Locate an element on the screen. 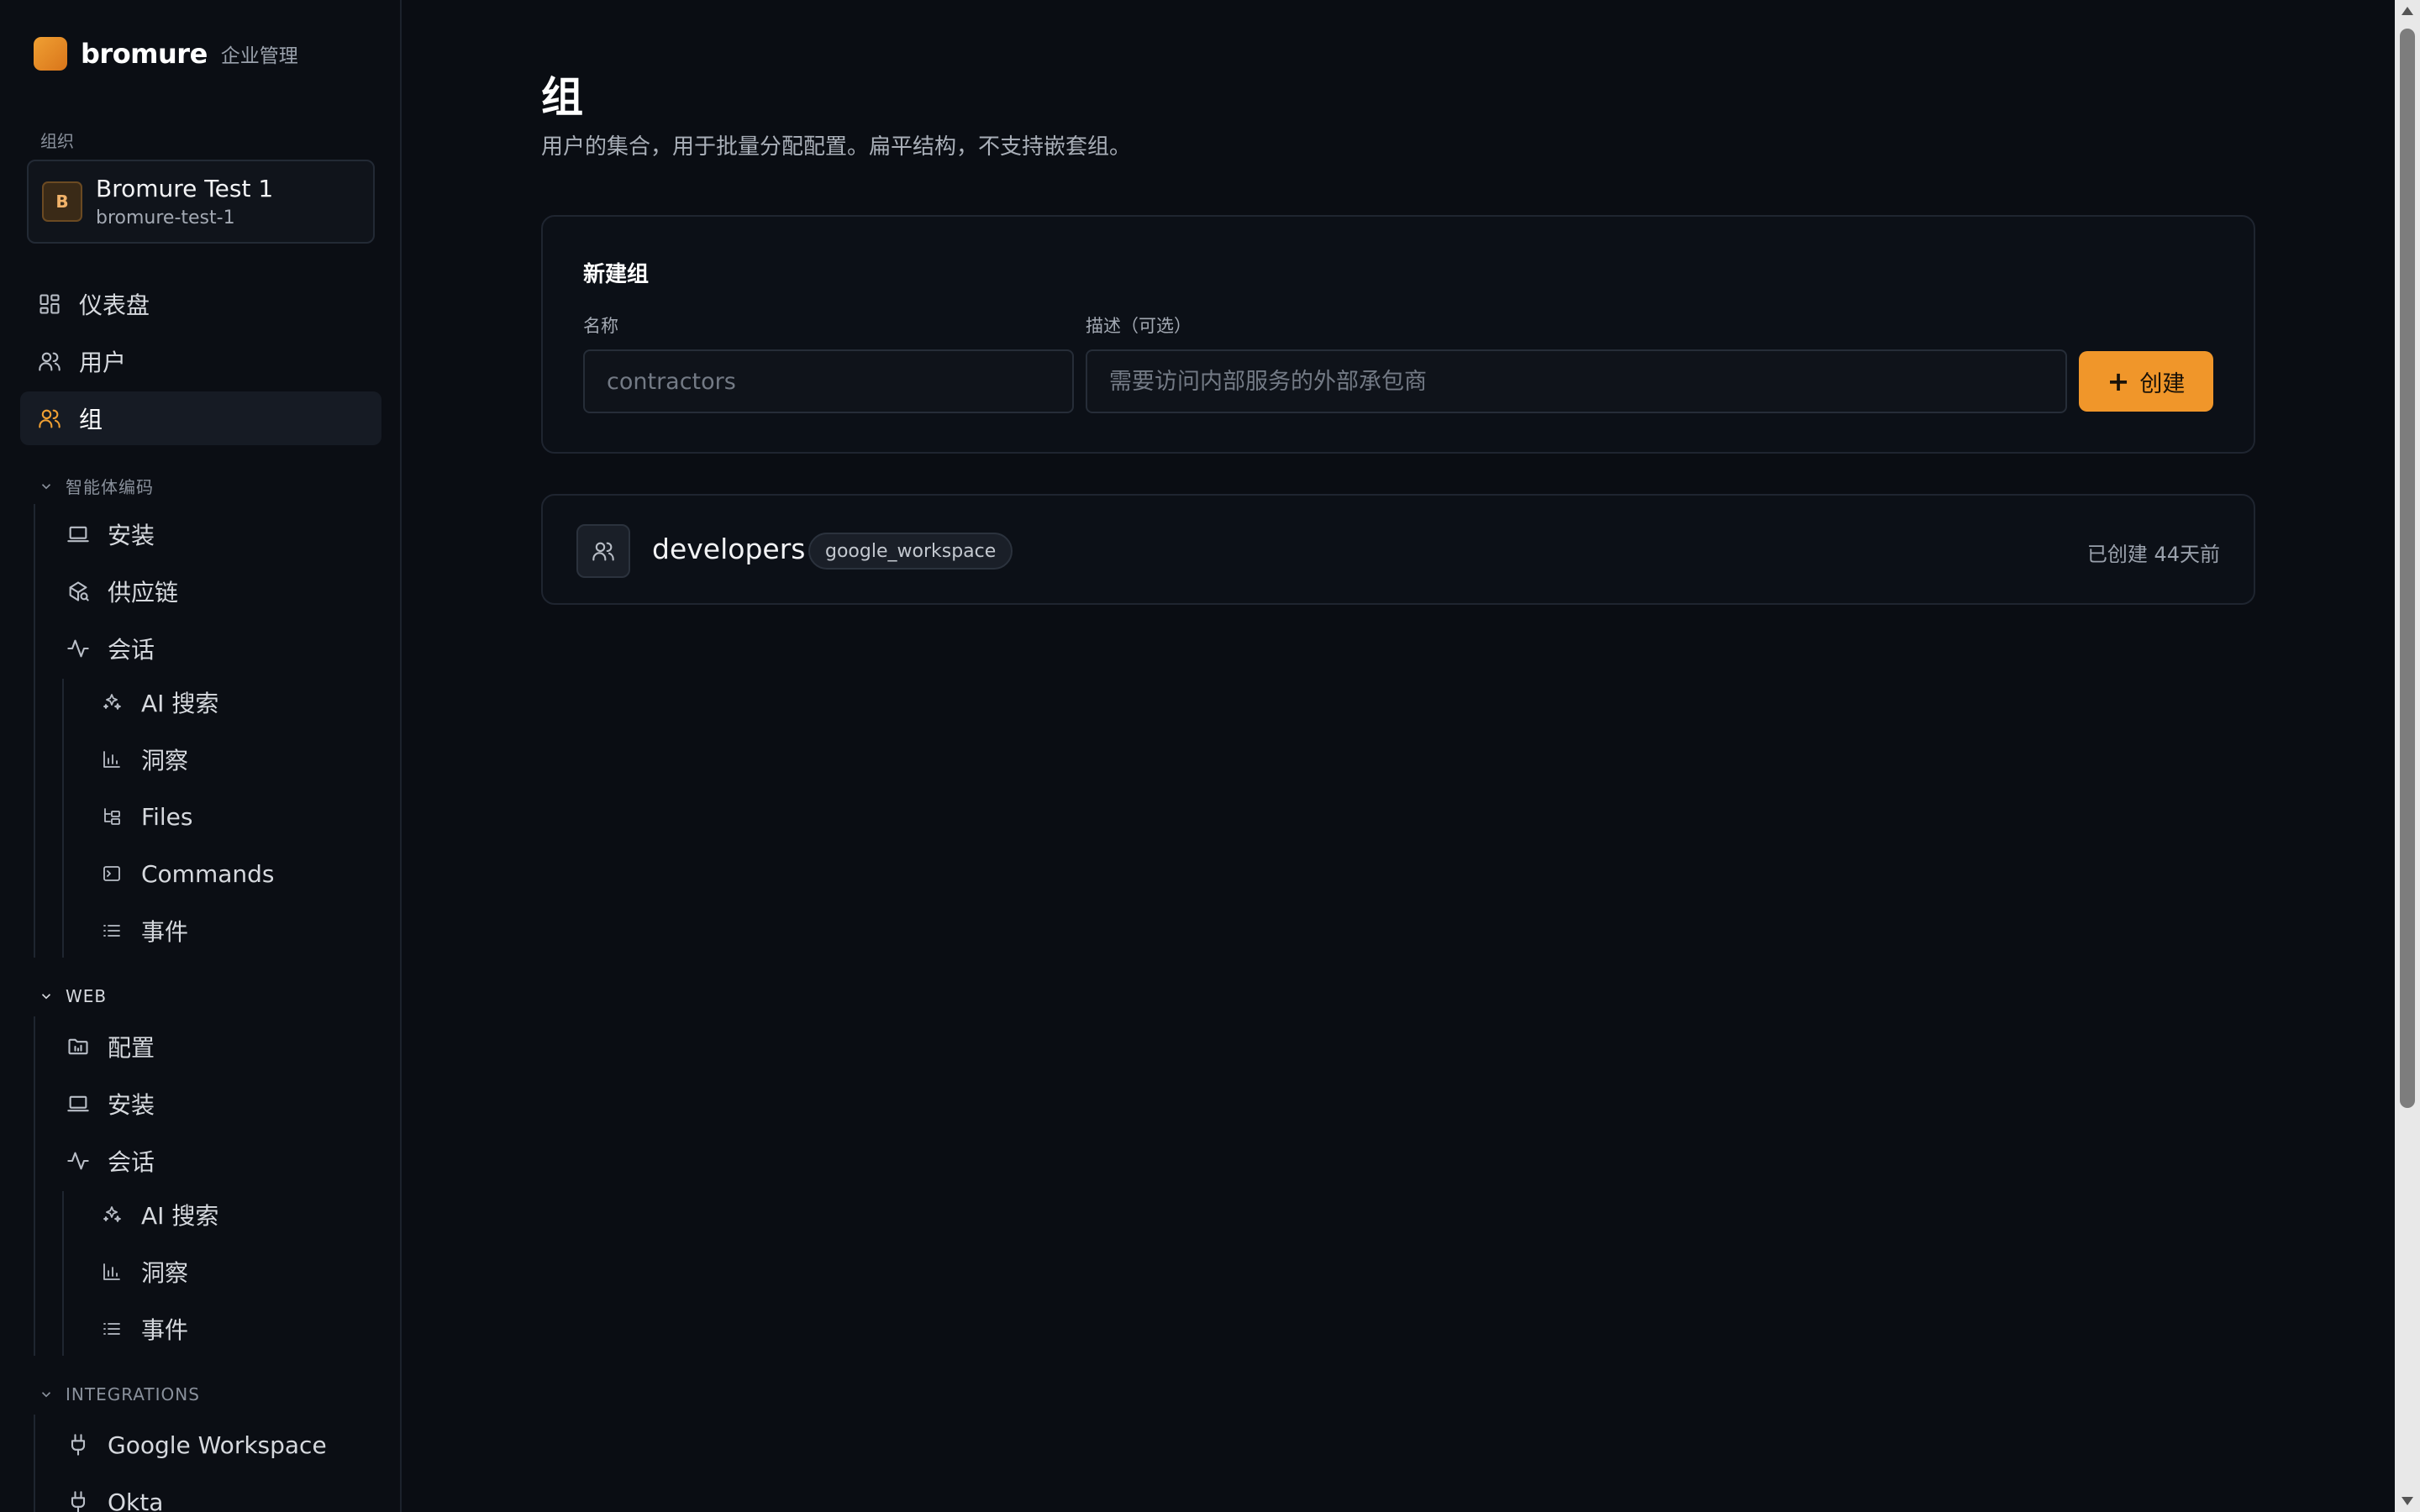  sidebar-item-web-sessions: 会话 is located at coordinates (110, 1161).